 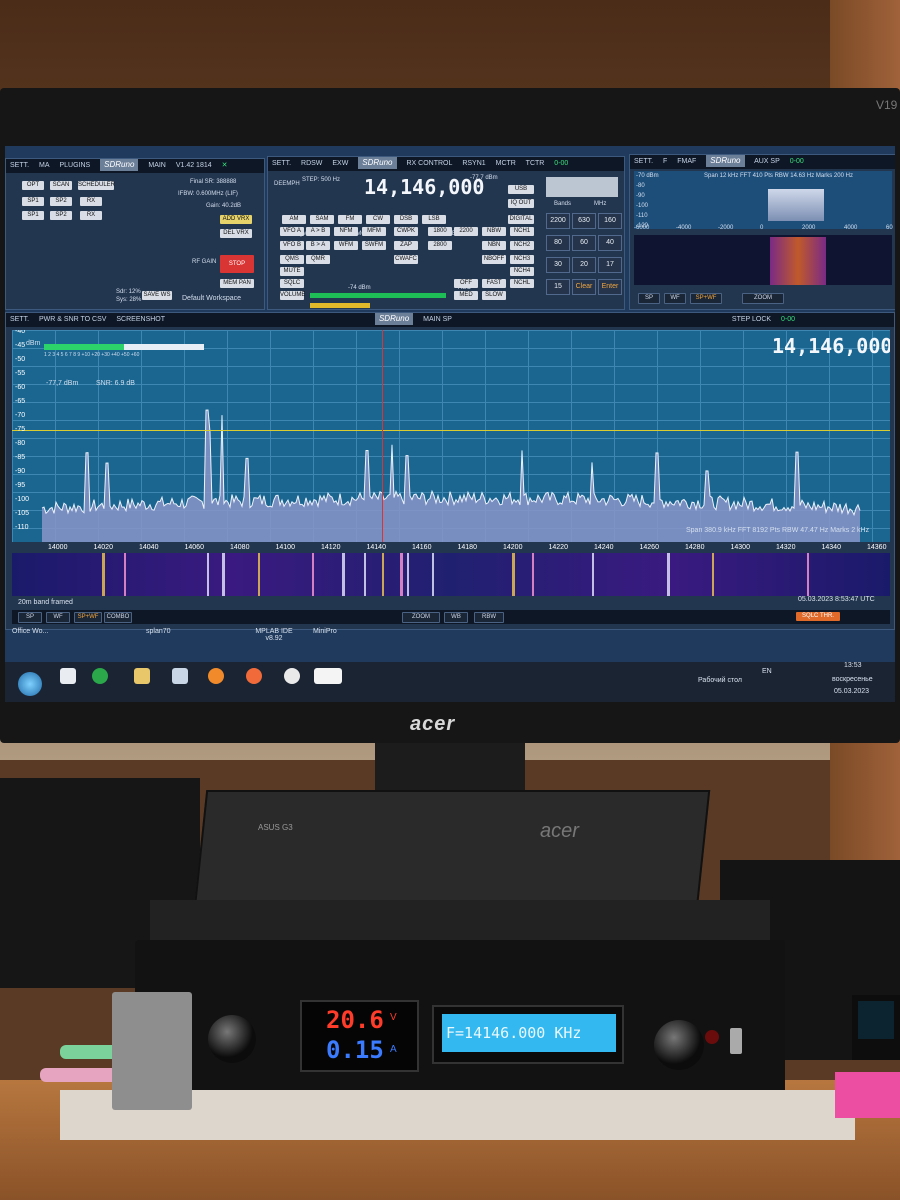 I want to click on rx-btn-fast: FAST, so click(x=494, y=283).